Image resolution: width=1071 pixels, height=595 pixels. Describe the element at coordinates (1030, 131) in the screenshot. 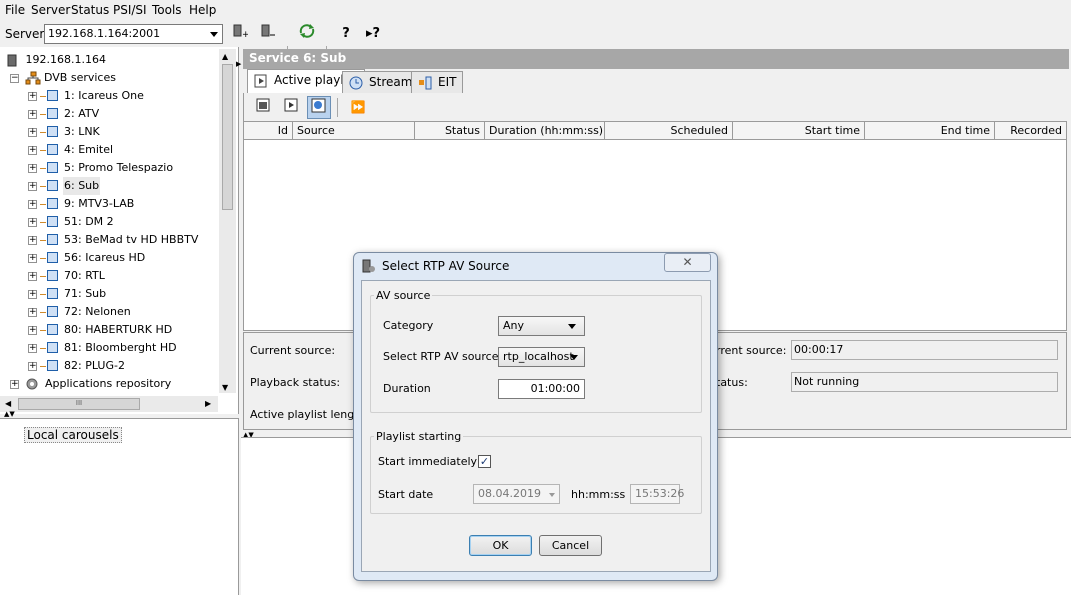

I see `column-recorded: Recorded` at that location.